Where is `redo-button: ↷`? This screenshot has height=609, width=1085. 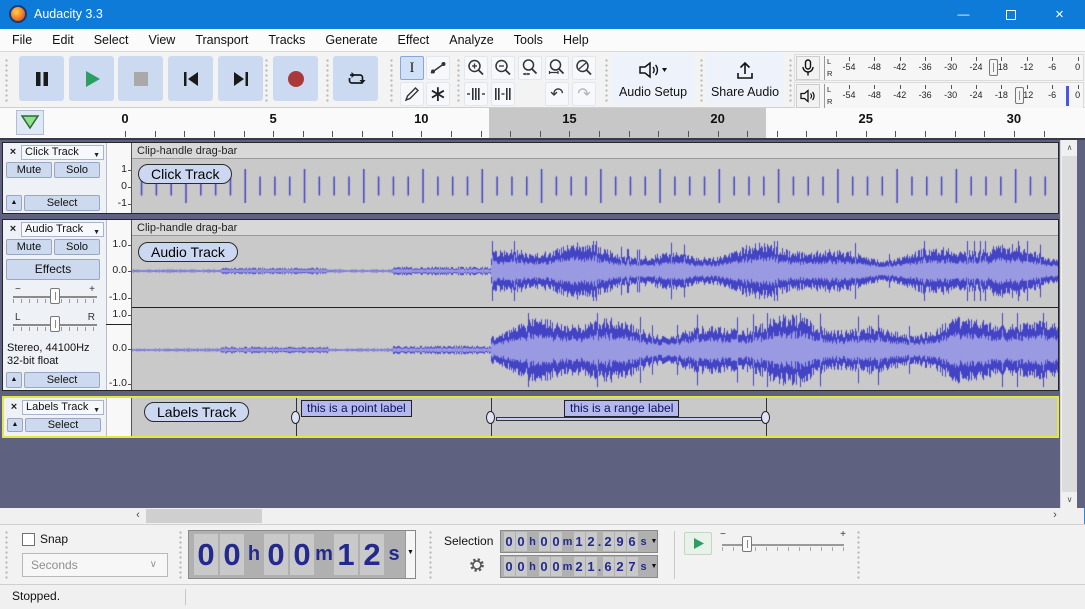
redo-button: ↷ is located at coordinates (584, 94).